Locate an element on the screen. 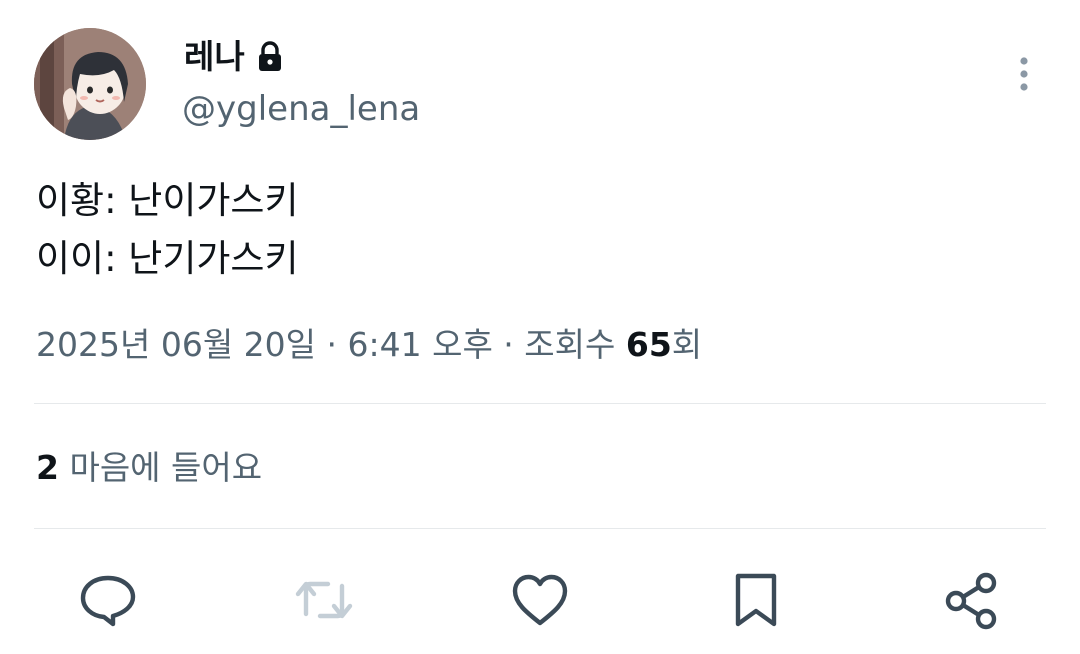 The height and width of the screenshot is (654, 1080). reply-icon is located at coordinates (108, 600).